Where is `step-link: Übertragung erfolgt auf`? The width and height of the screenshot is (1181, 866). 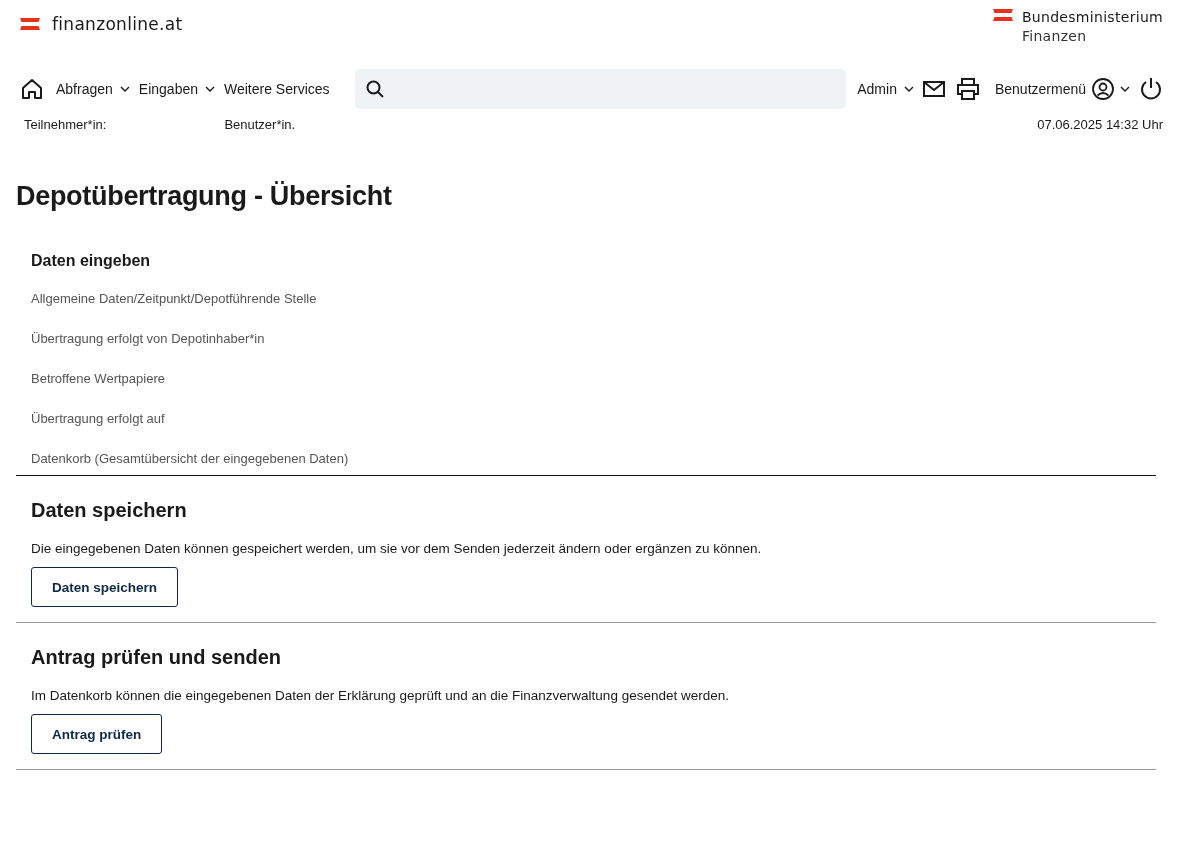
step-link: Übertragung erfolgt auf is located at coordinates (586, 418).